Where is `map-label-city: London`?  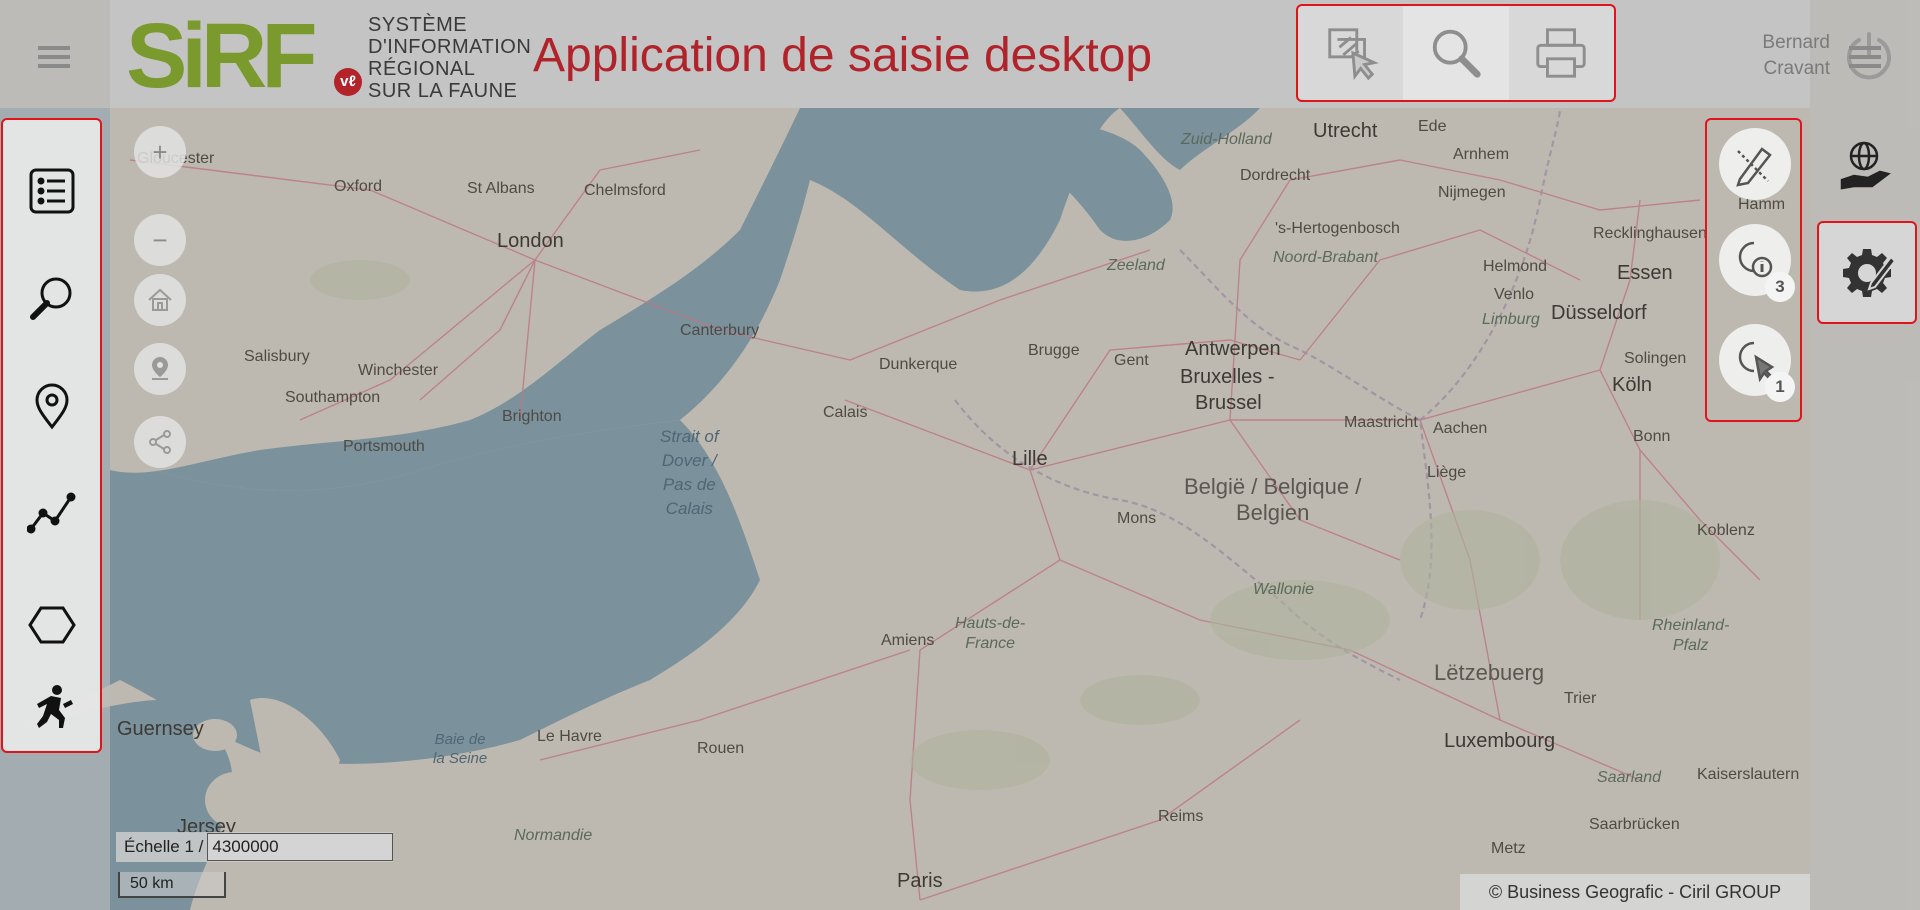
map-label-city: London is located at coordinates (530, 241).